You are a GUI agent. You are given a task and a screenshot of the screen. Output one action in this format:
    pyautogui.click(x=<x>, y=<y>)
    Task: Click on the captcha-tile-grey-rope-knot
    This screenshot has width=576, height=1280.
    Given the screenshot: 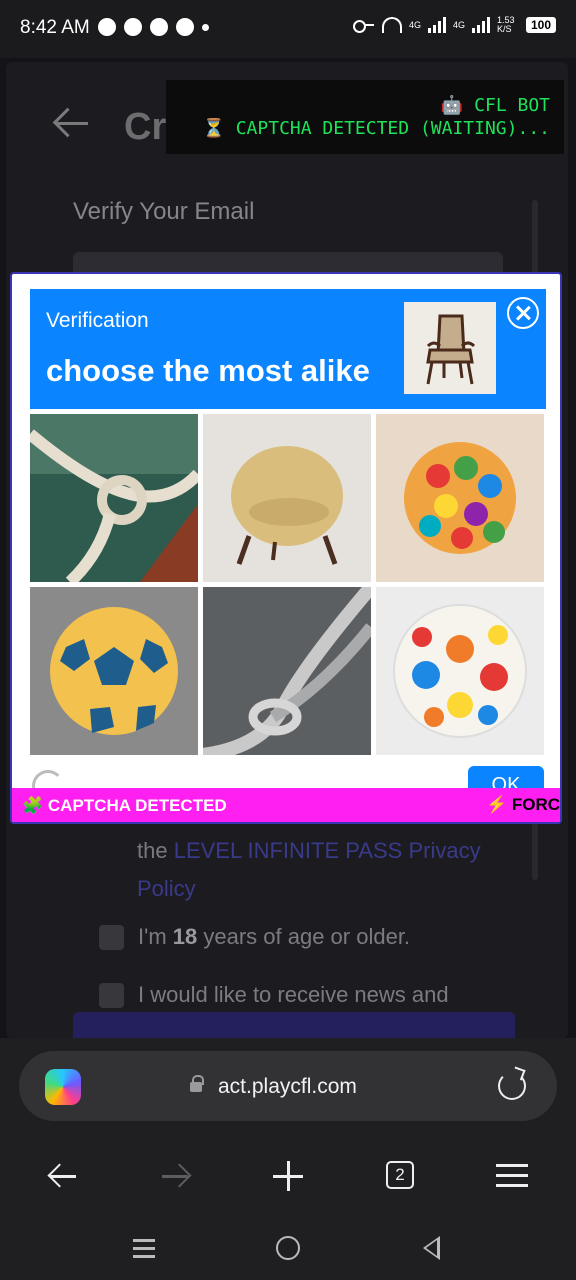 What is the action you would take?
    pyautogui.click(x=287, y=671)
    